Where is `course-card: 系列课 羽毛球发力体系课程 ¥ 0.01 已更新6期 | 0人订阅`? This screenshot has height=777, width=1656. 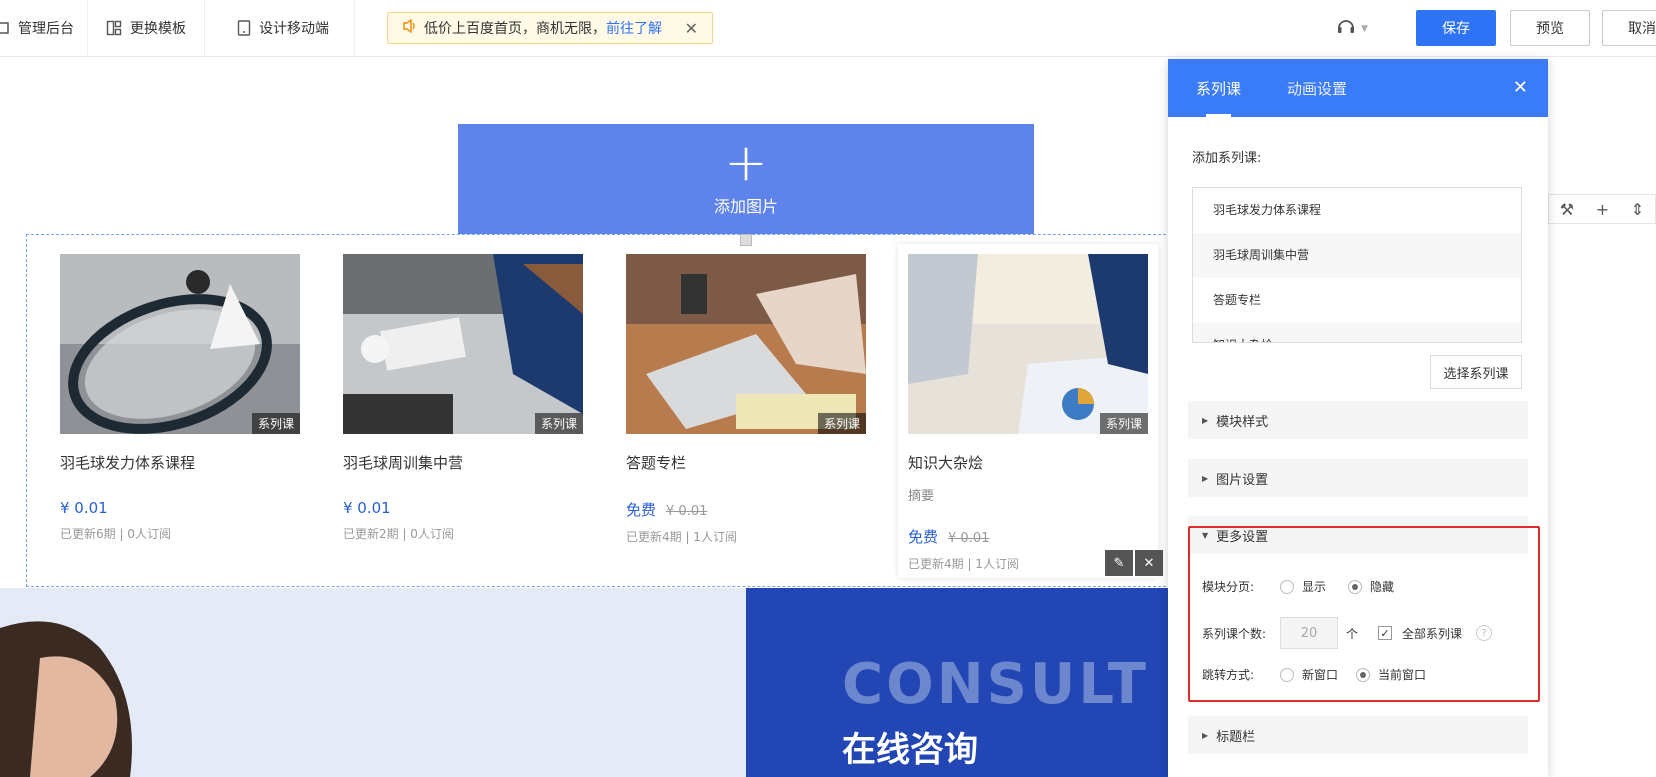 course-card: 系列课 羽毛球发力体系课程 ¥ 0.01 已更新6期 | 0人订阅 is located at coordinates (180, 398).